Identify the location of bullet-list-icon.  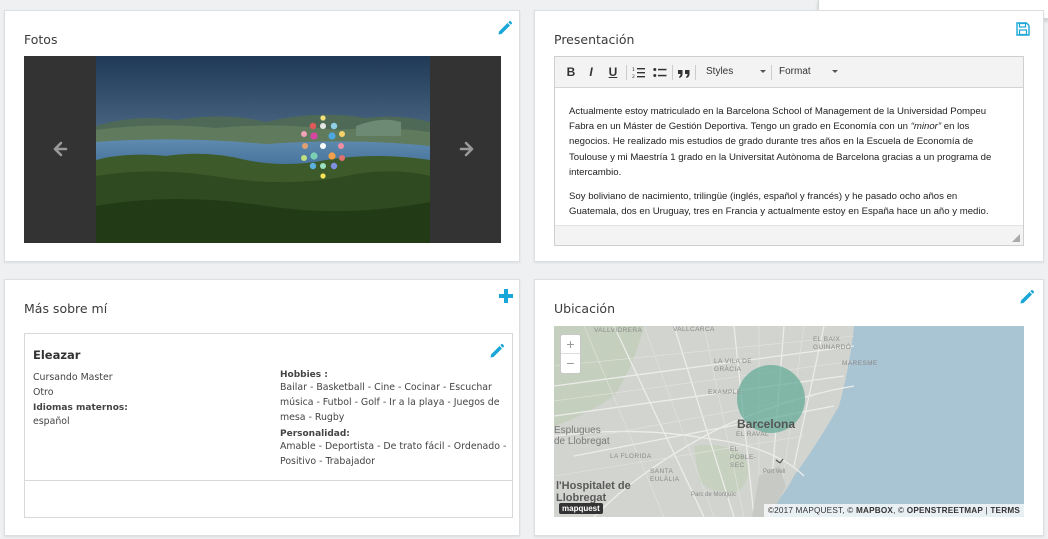
(660, 73).